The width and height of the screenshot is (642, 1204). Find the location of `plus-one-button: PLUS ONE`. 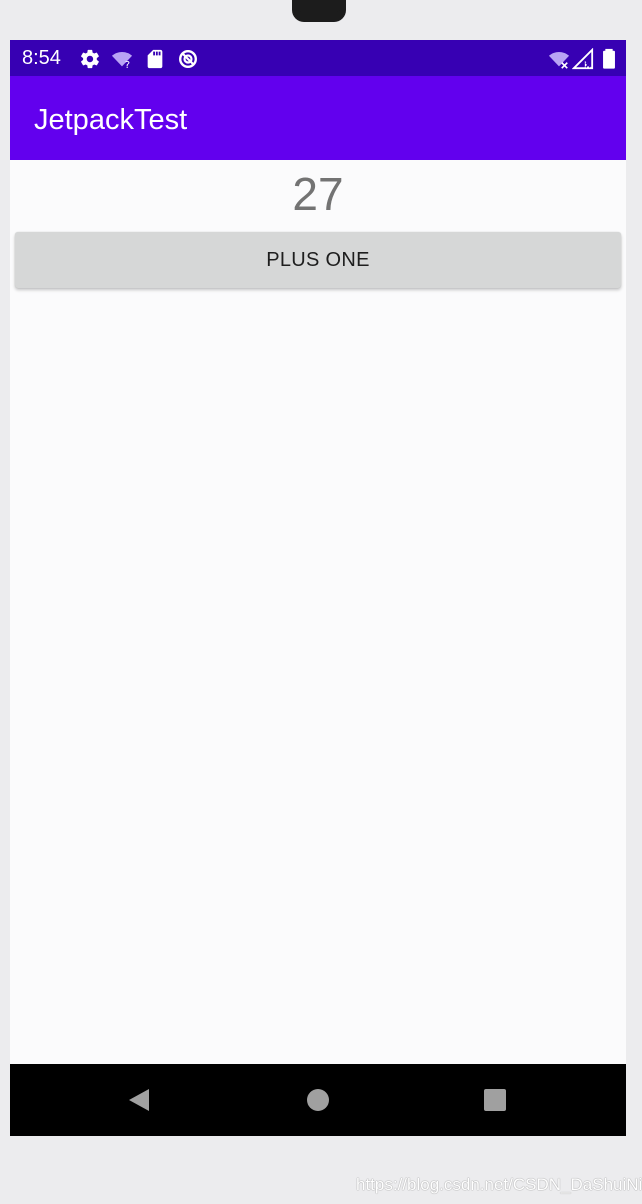

plus-one-button: PLUS ONE is located at coordinates (318, 260).